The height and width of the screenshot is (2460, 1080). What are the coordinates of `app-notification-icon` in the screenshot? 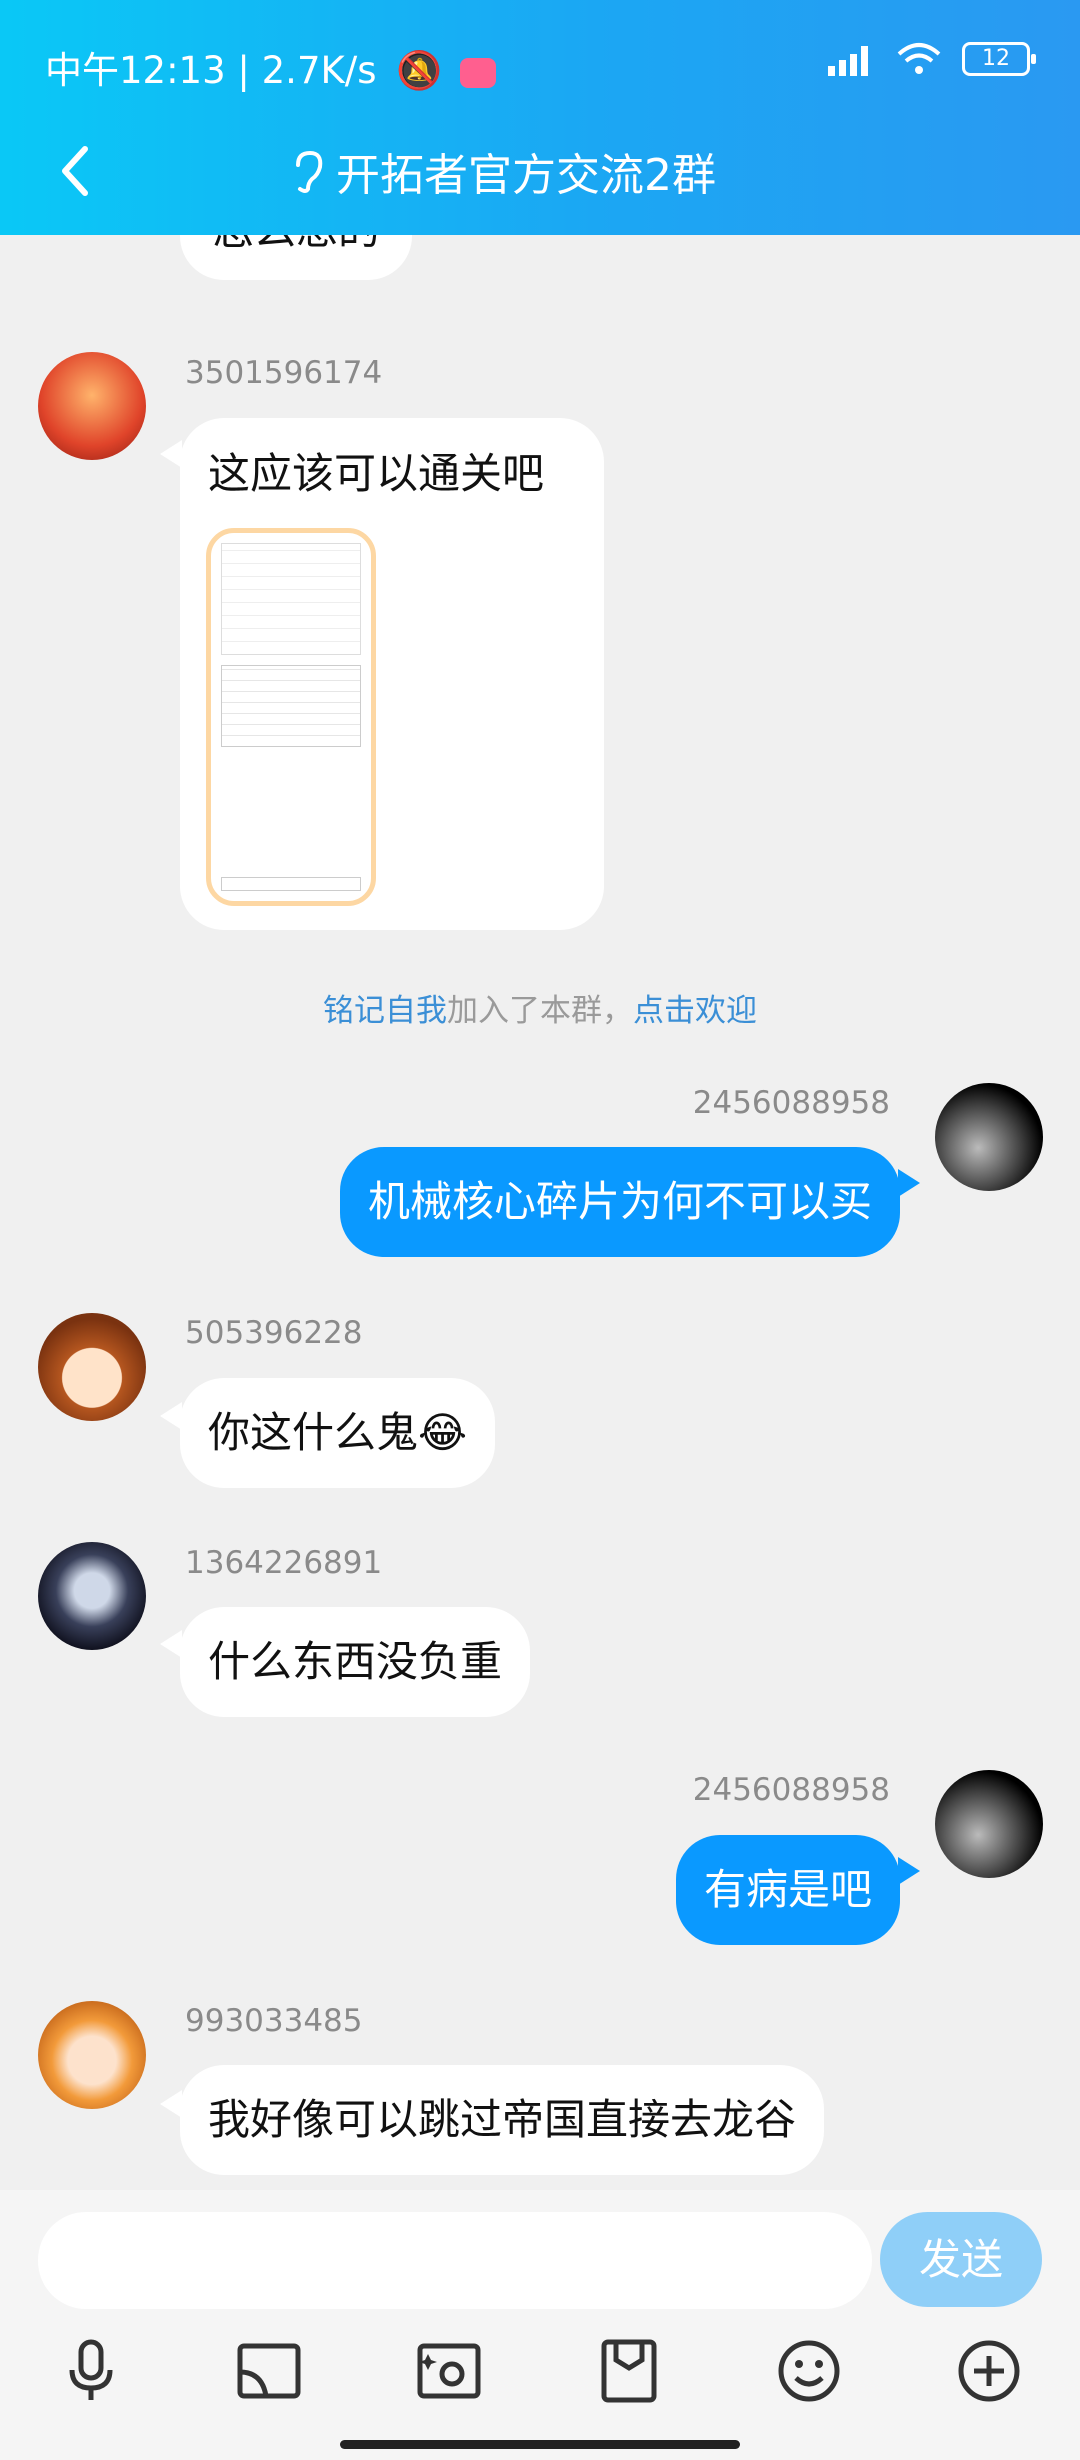 It's located at (478, 72).